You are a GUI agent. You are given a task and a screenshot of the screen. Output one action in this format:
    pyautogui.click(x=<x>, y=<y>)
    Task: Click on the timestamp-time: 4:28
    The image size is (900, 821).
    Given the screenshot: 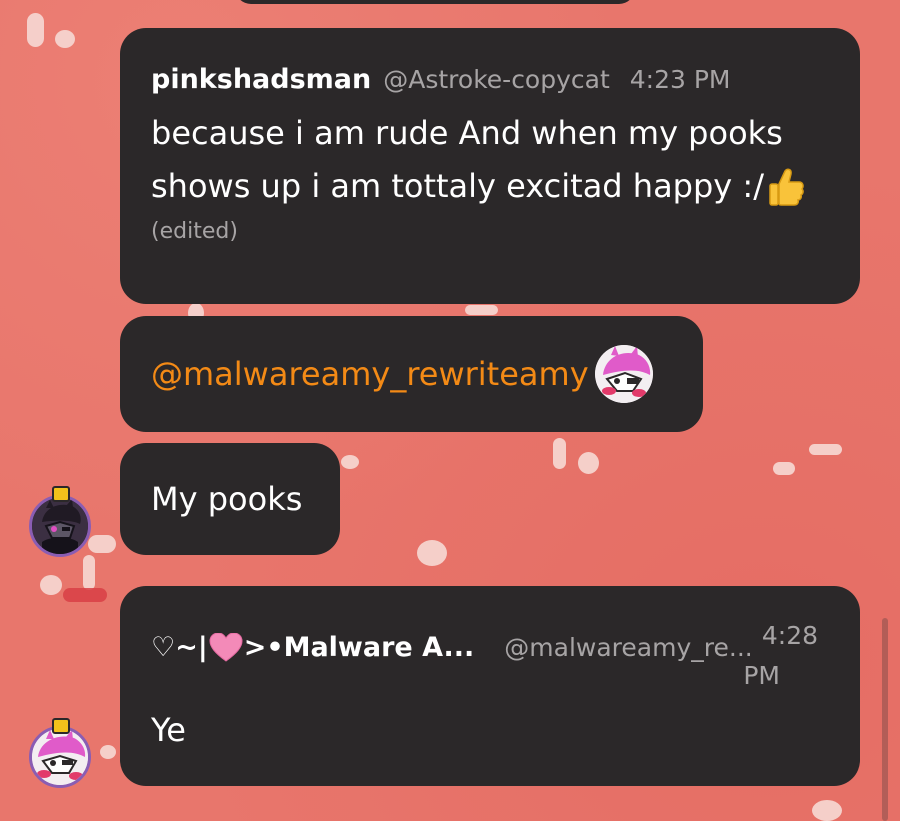 What is the action you would take?
    pyautogui.click(x=789, y=635)
    